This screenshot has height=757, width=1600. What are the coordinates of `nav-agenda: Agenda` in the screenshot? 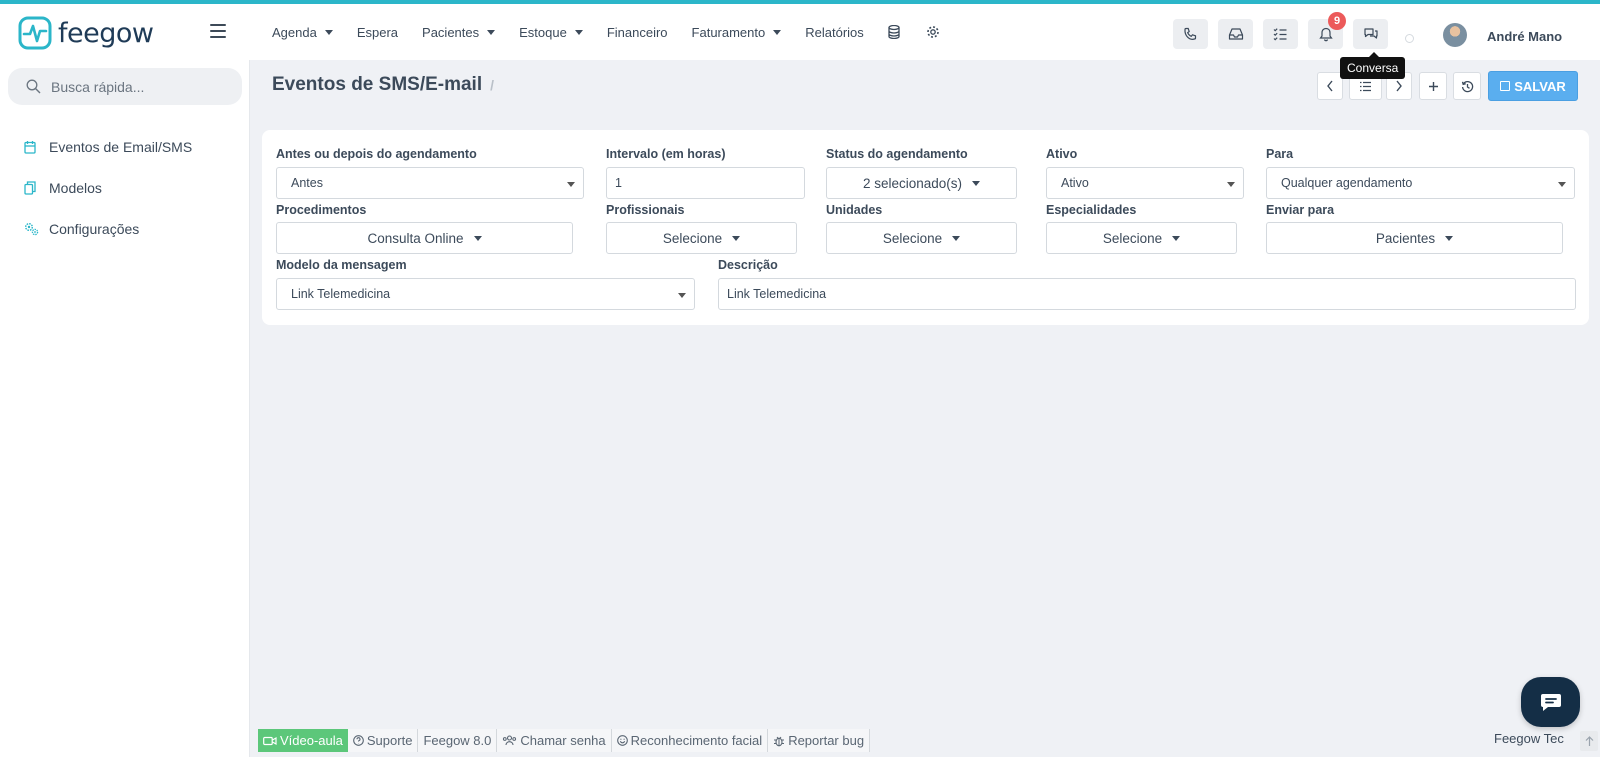 It's located at (302, 32).